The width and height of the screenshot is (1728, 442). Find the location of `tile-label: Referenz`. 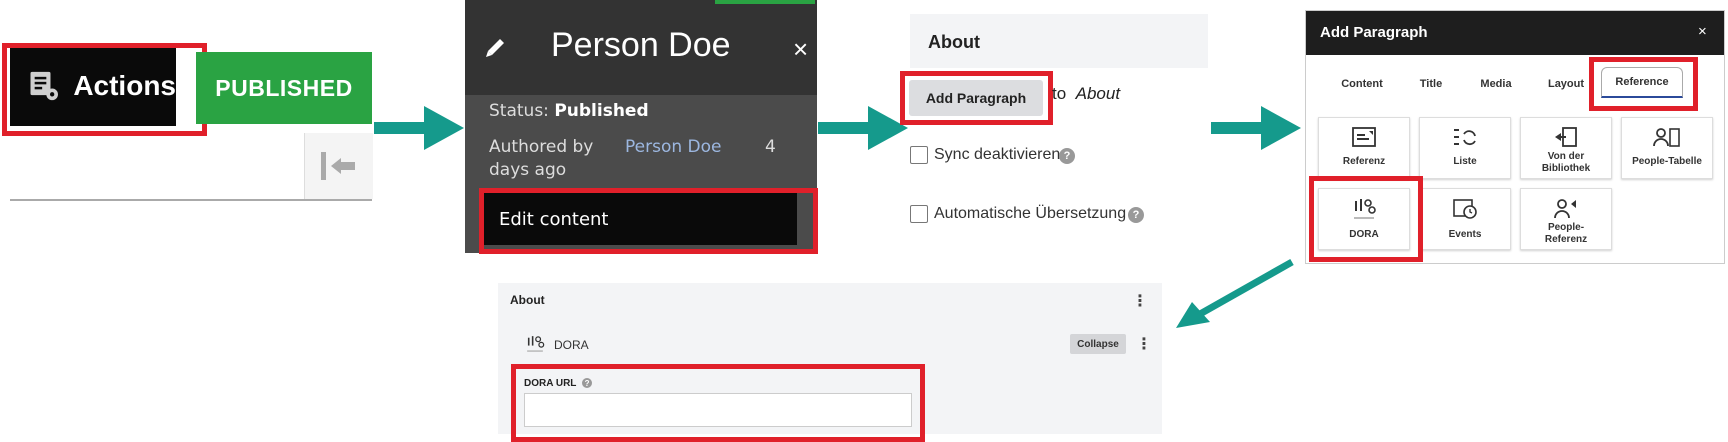

tile-label: Referenz is located at coordinates (1364, 161).